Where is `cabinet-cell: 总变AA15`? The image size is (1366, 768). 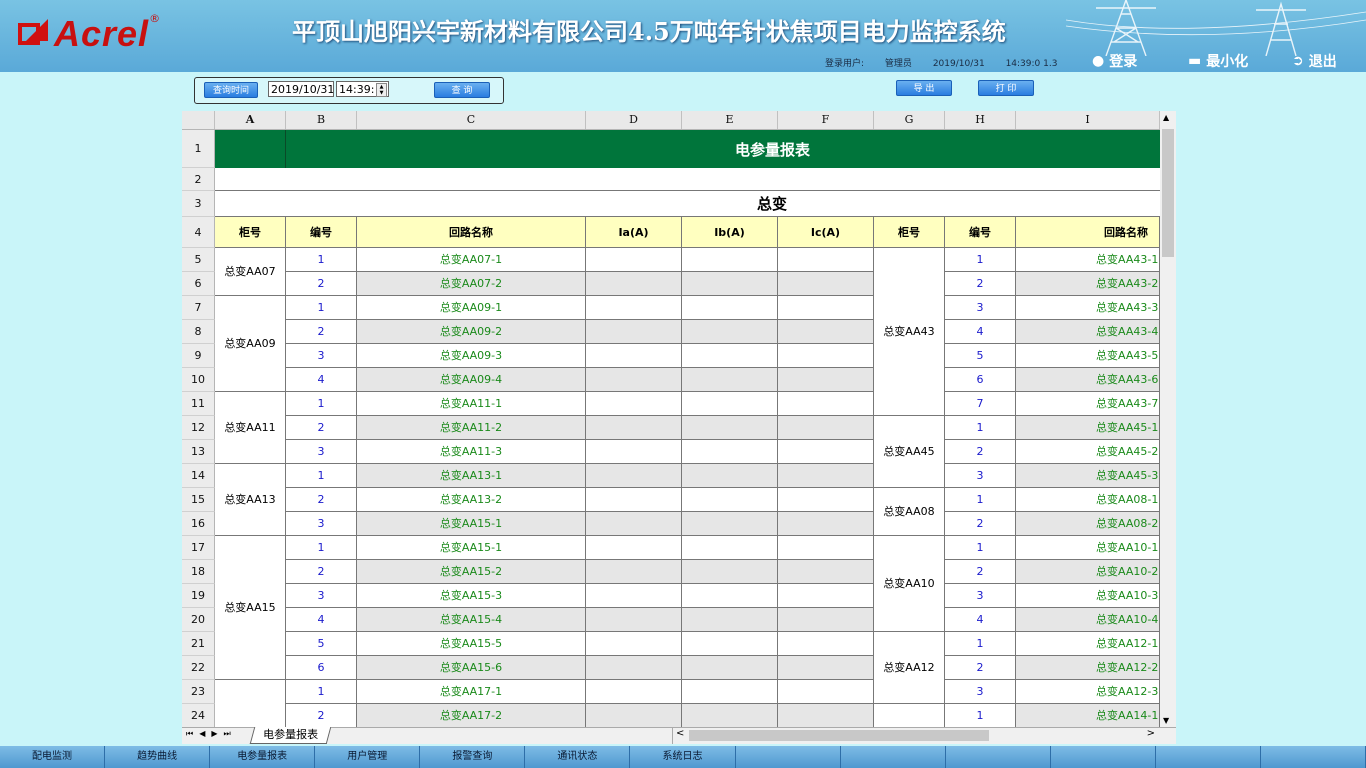 cabinet-cell: 总变AA15 is located at coordinates (250, 608).